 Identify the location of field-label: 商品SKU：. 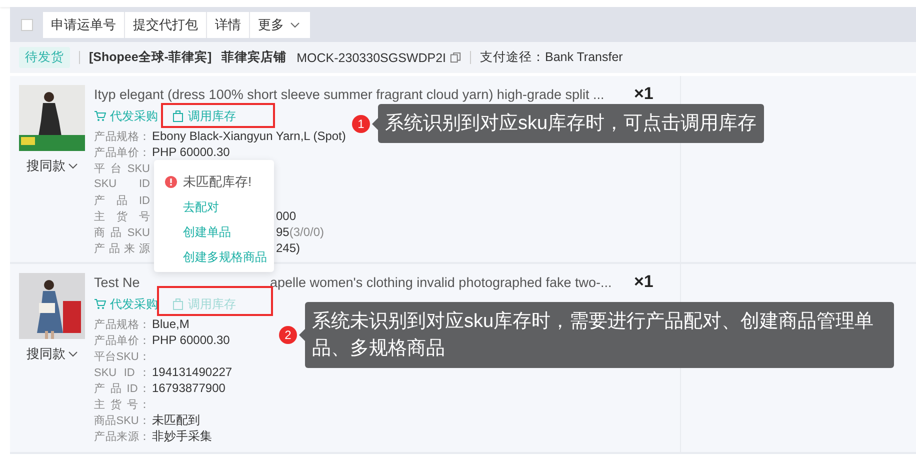
(122, 421).